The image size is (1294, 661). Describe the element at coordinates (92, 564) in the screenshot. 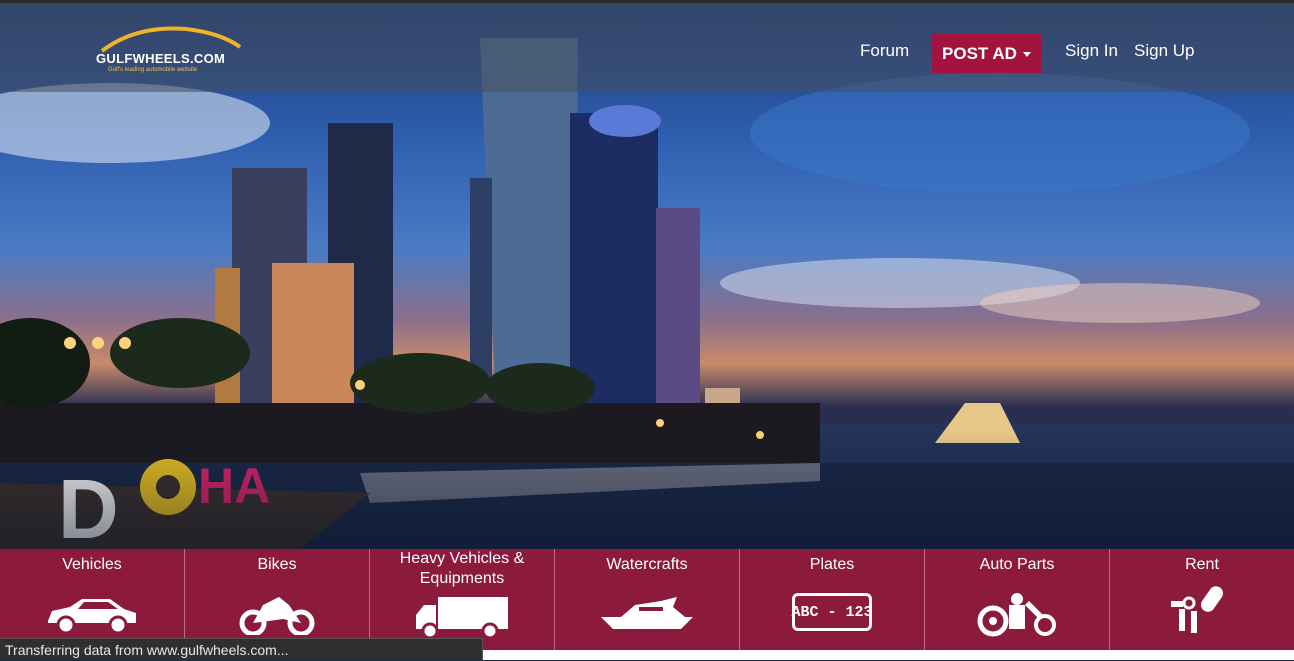

I see `category-label: Vehicles` at that location.